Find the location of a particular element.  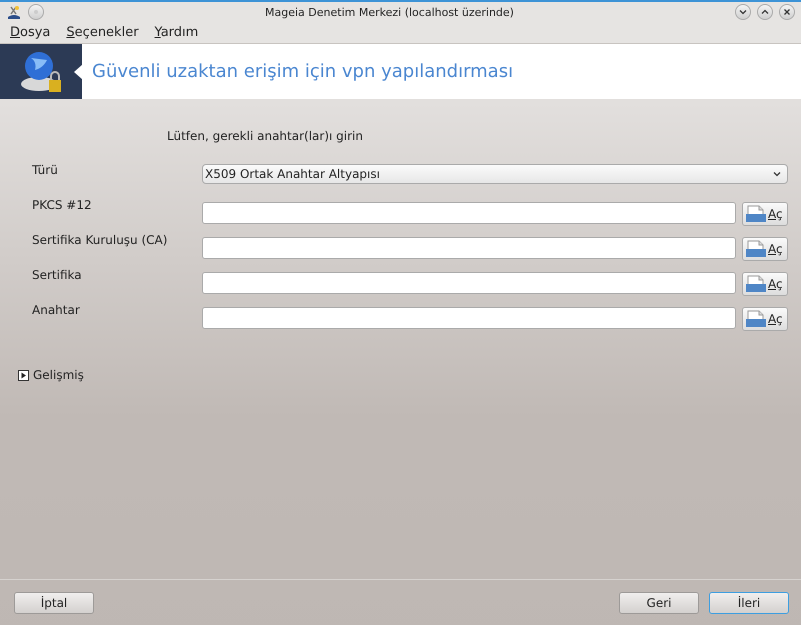

dialog-button: Geri is located at coordinates (659, 603).